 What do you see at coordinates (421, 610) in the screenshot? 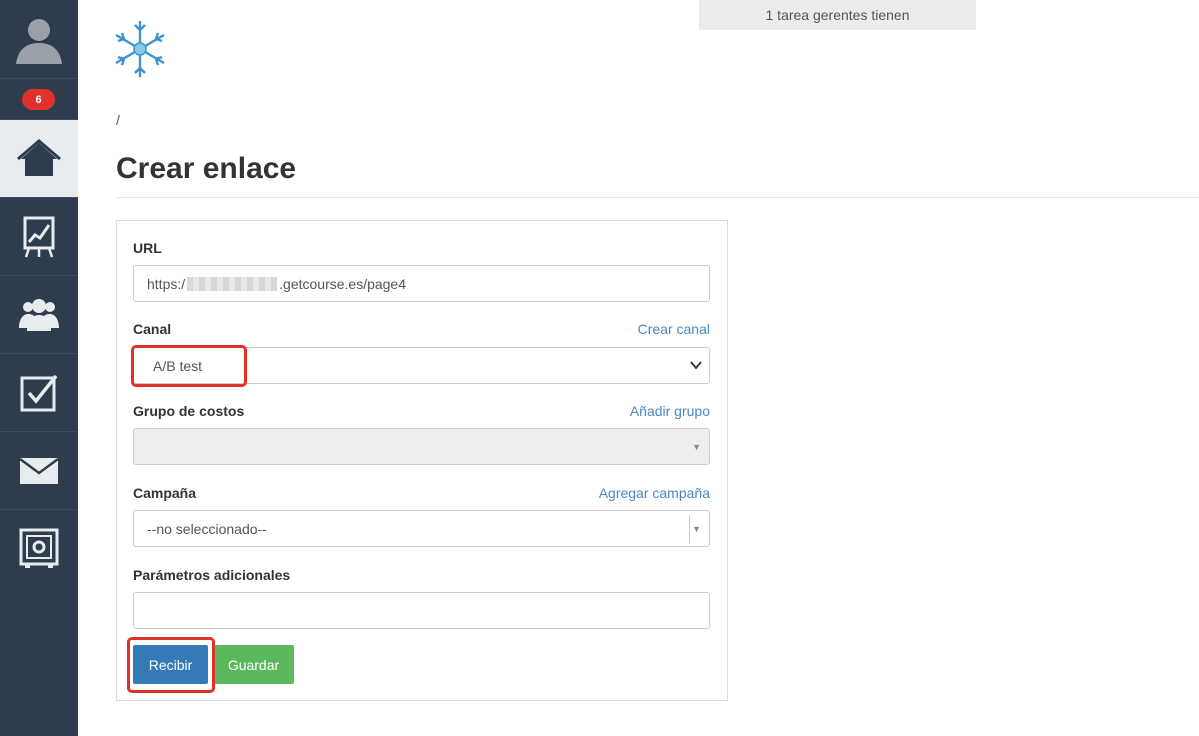
I see `params-input` at bounding box center [421, 610].